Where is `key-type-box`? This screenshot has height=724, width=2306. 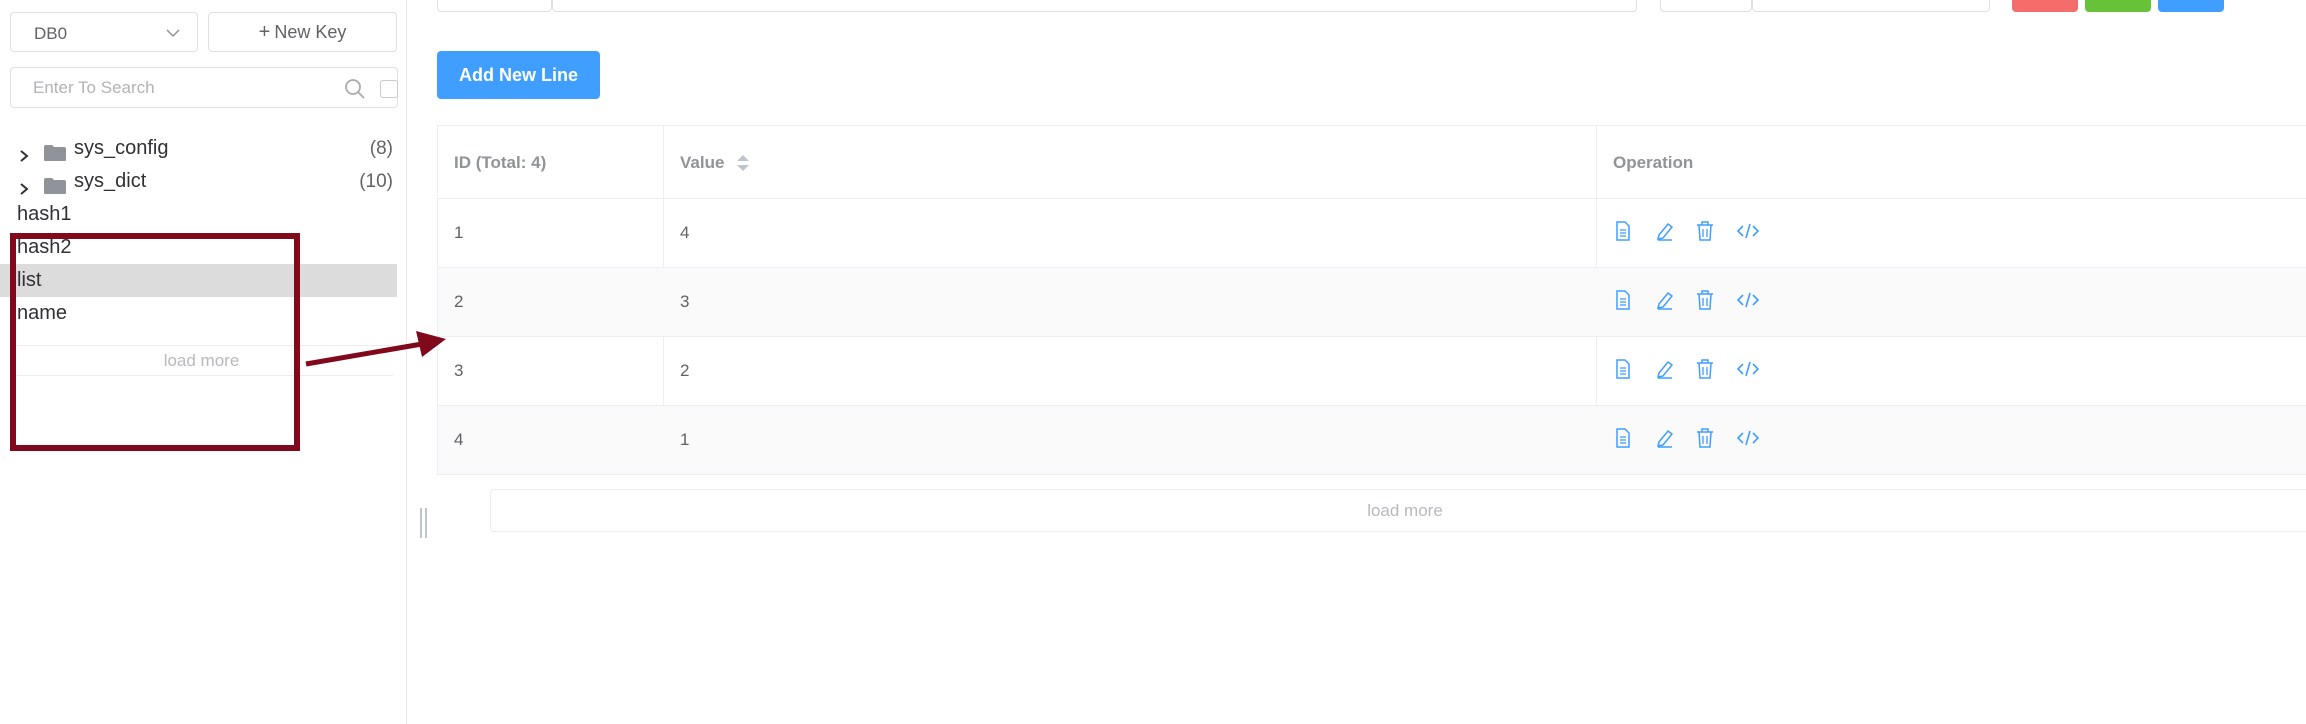 key-type-box is located at coordinates (494, 6).